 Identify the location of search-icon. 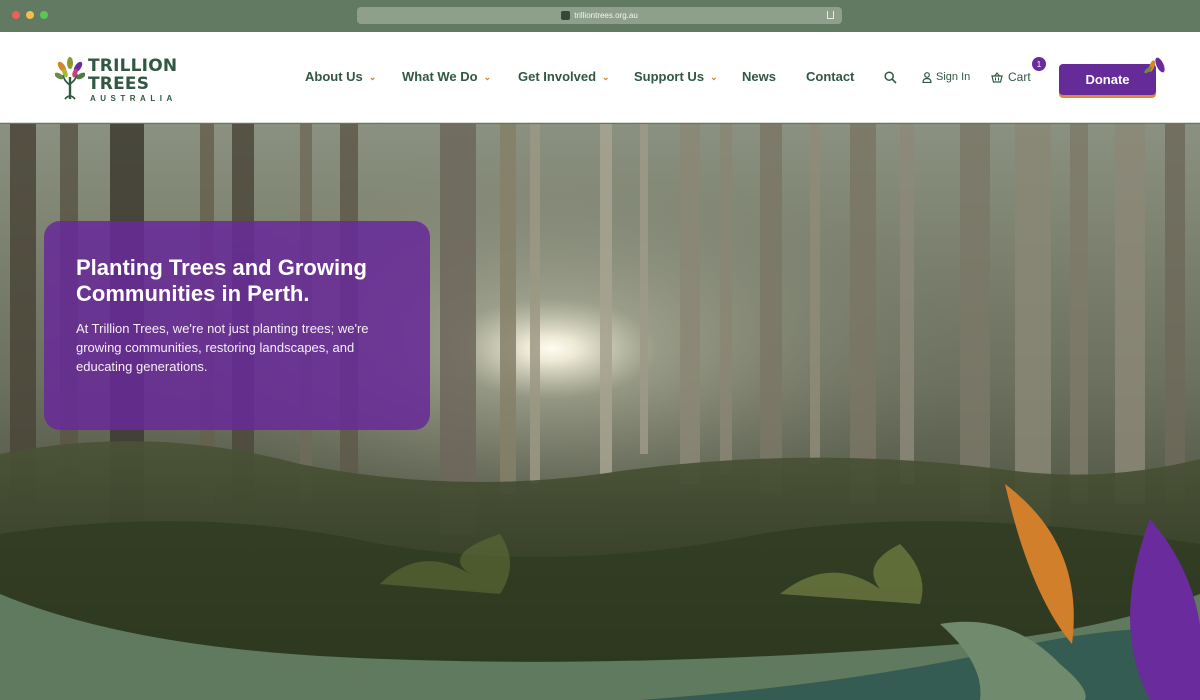
(890, 77).